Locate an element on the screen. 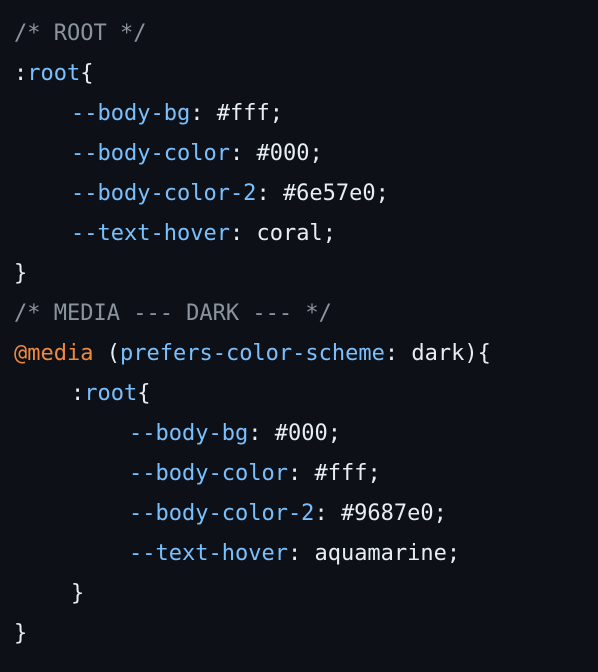 Image resolution: width=598 pixels, height=672 pixels. comment-media-dark: /* MEDIA --- DARK --- */ is located at coordinates (173, 313).